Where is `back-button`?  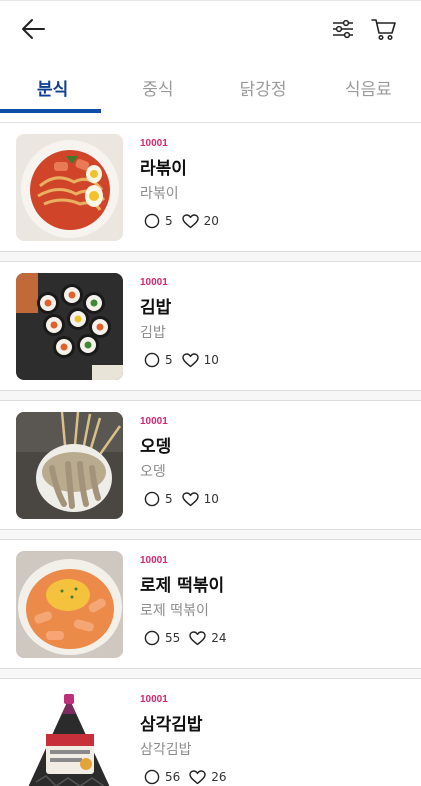
back-button is located at coordinates (33, 29).